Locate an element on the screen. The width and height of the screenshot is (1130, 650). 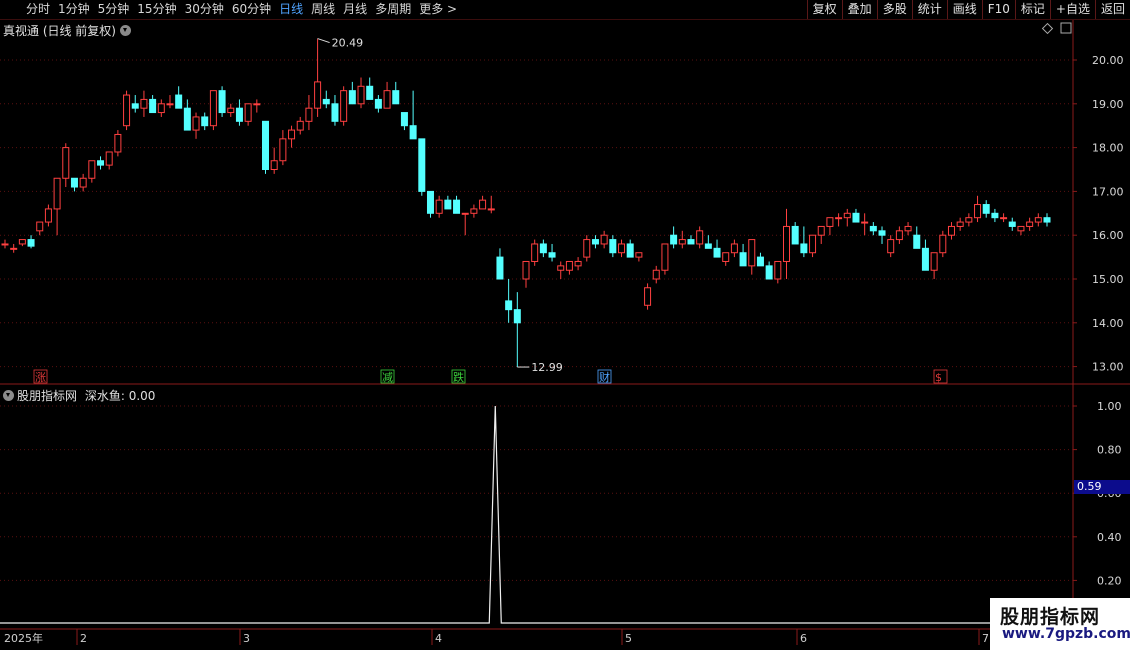
watermark-title: 股朋指标网 is located at coordinates (1050, 617).